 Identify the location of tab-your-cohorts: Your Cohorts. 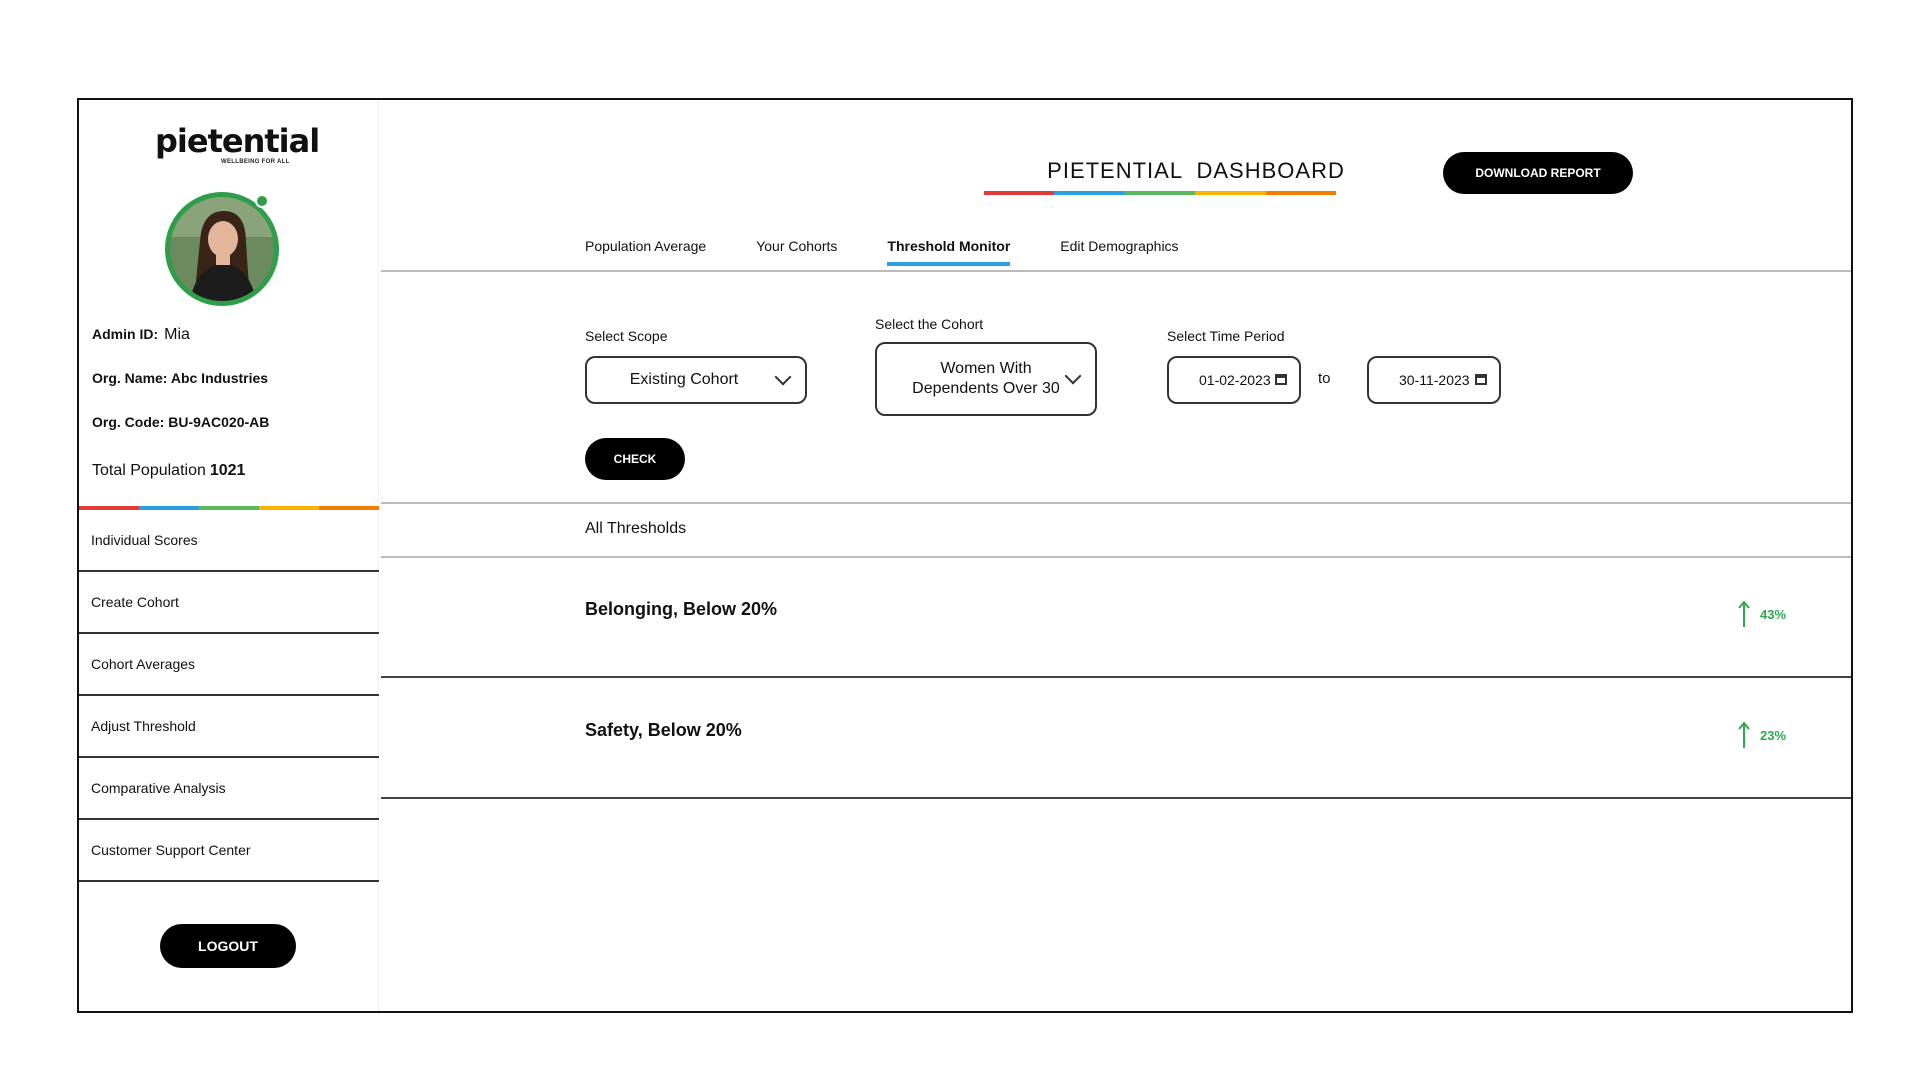
(796, 252).